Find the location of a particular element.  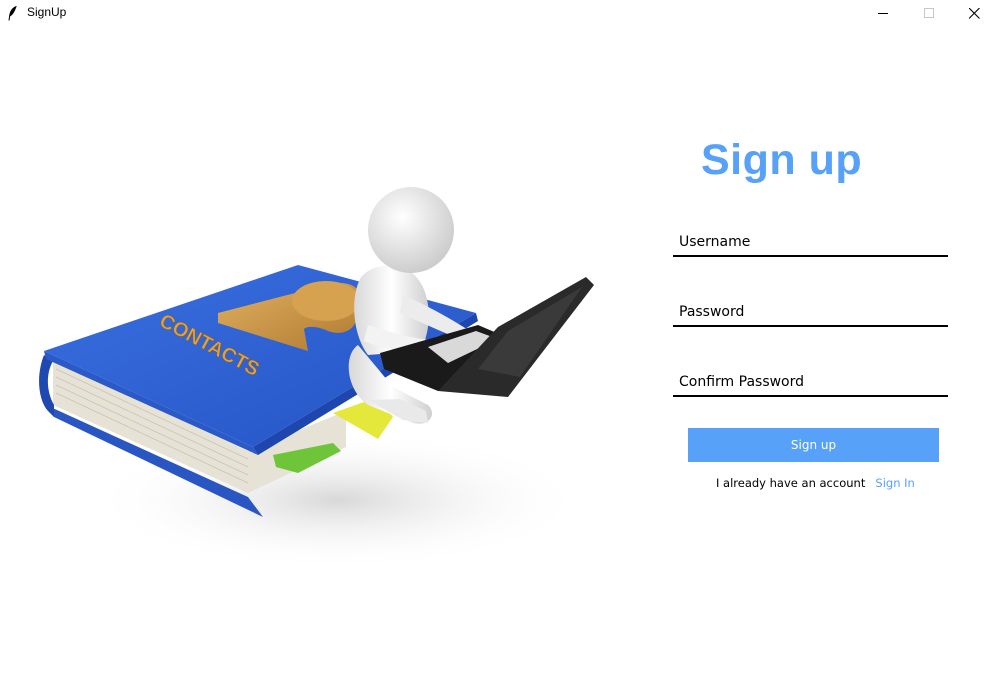

signin-prompt: I already have an account Sign In is located at coordinates (815, 481).